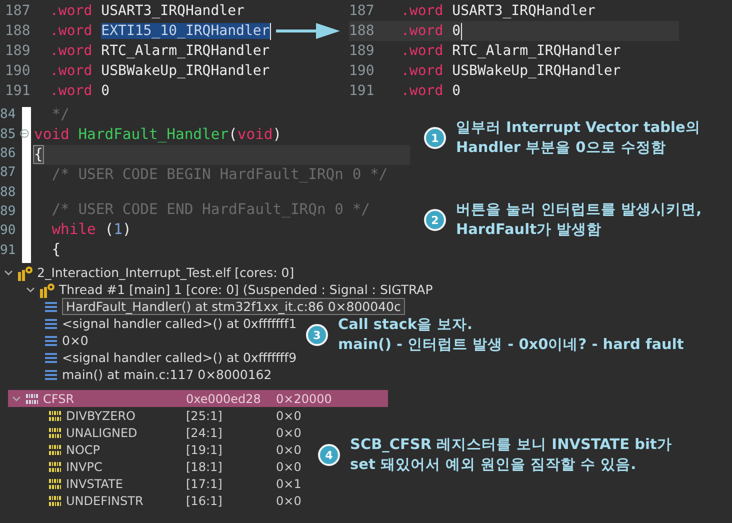 The height and width of the screenshot is (523, 732). What do you see at coordinates (304, 399) in the screenshot?
I see `register-value: 0×20000` at bounding box center [304, 399].